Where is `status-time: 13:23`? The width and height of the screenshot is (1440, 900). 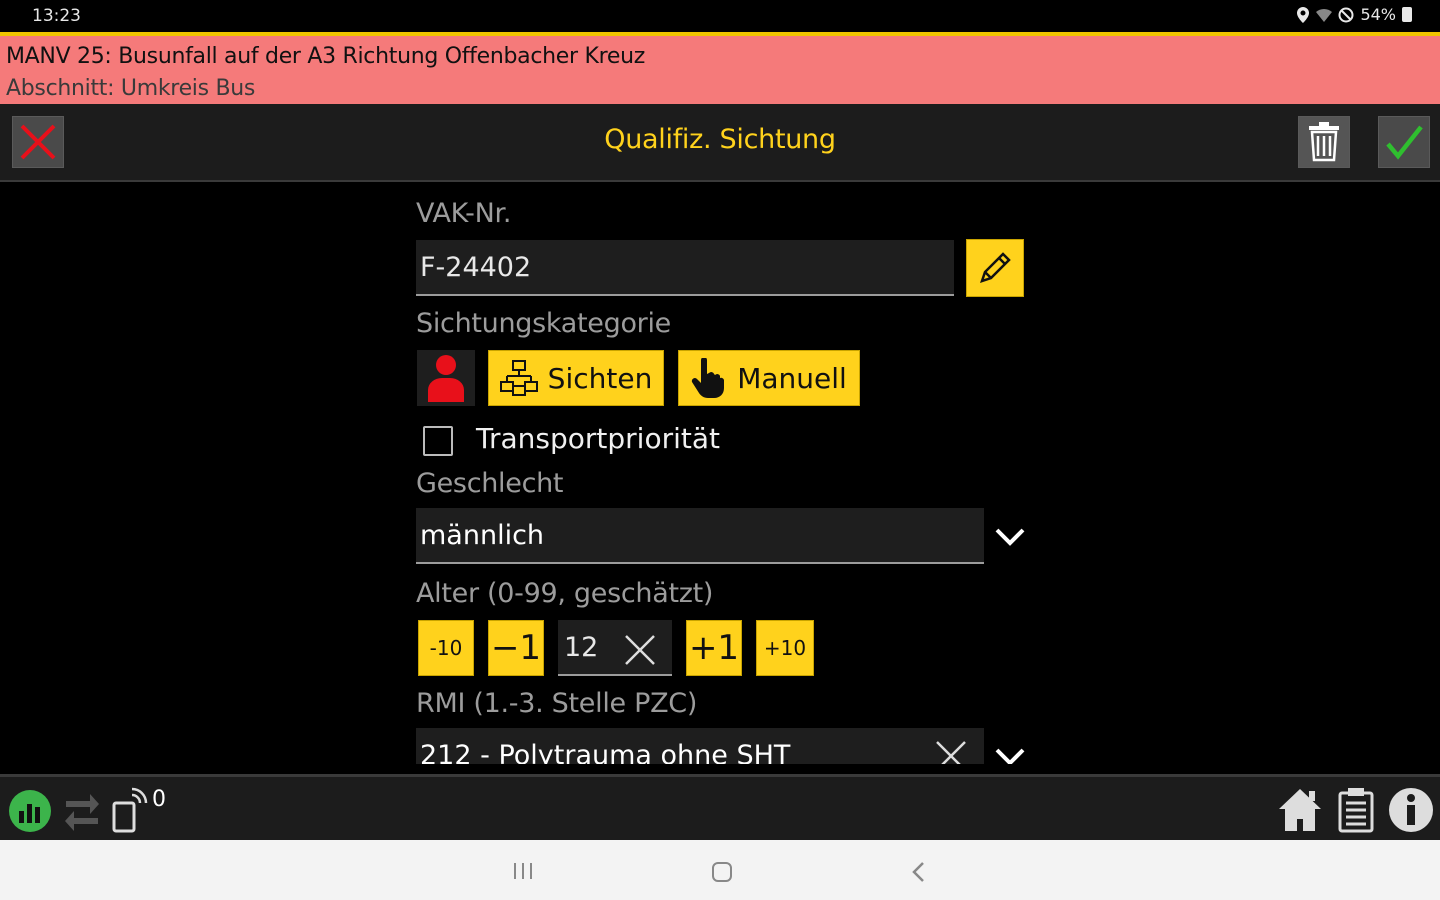
status-time: 13:23 is located at coordinates (56, 16).